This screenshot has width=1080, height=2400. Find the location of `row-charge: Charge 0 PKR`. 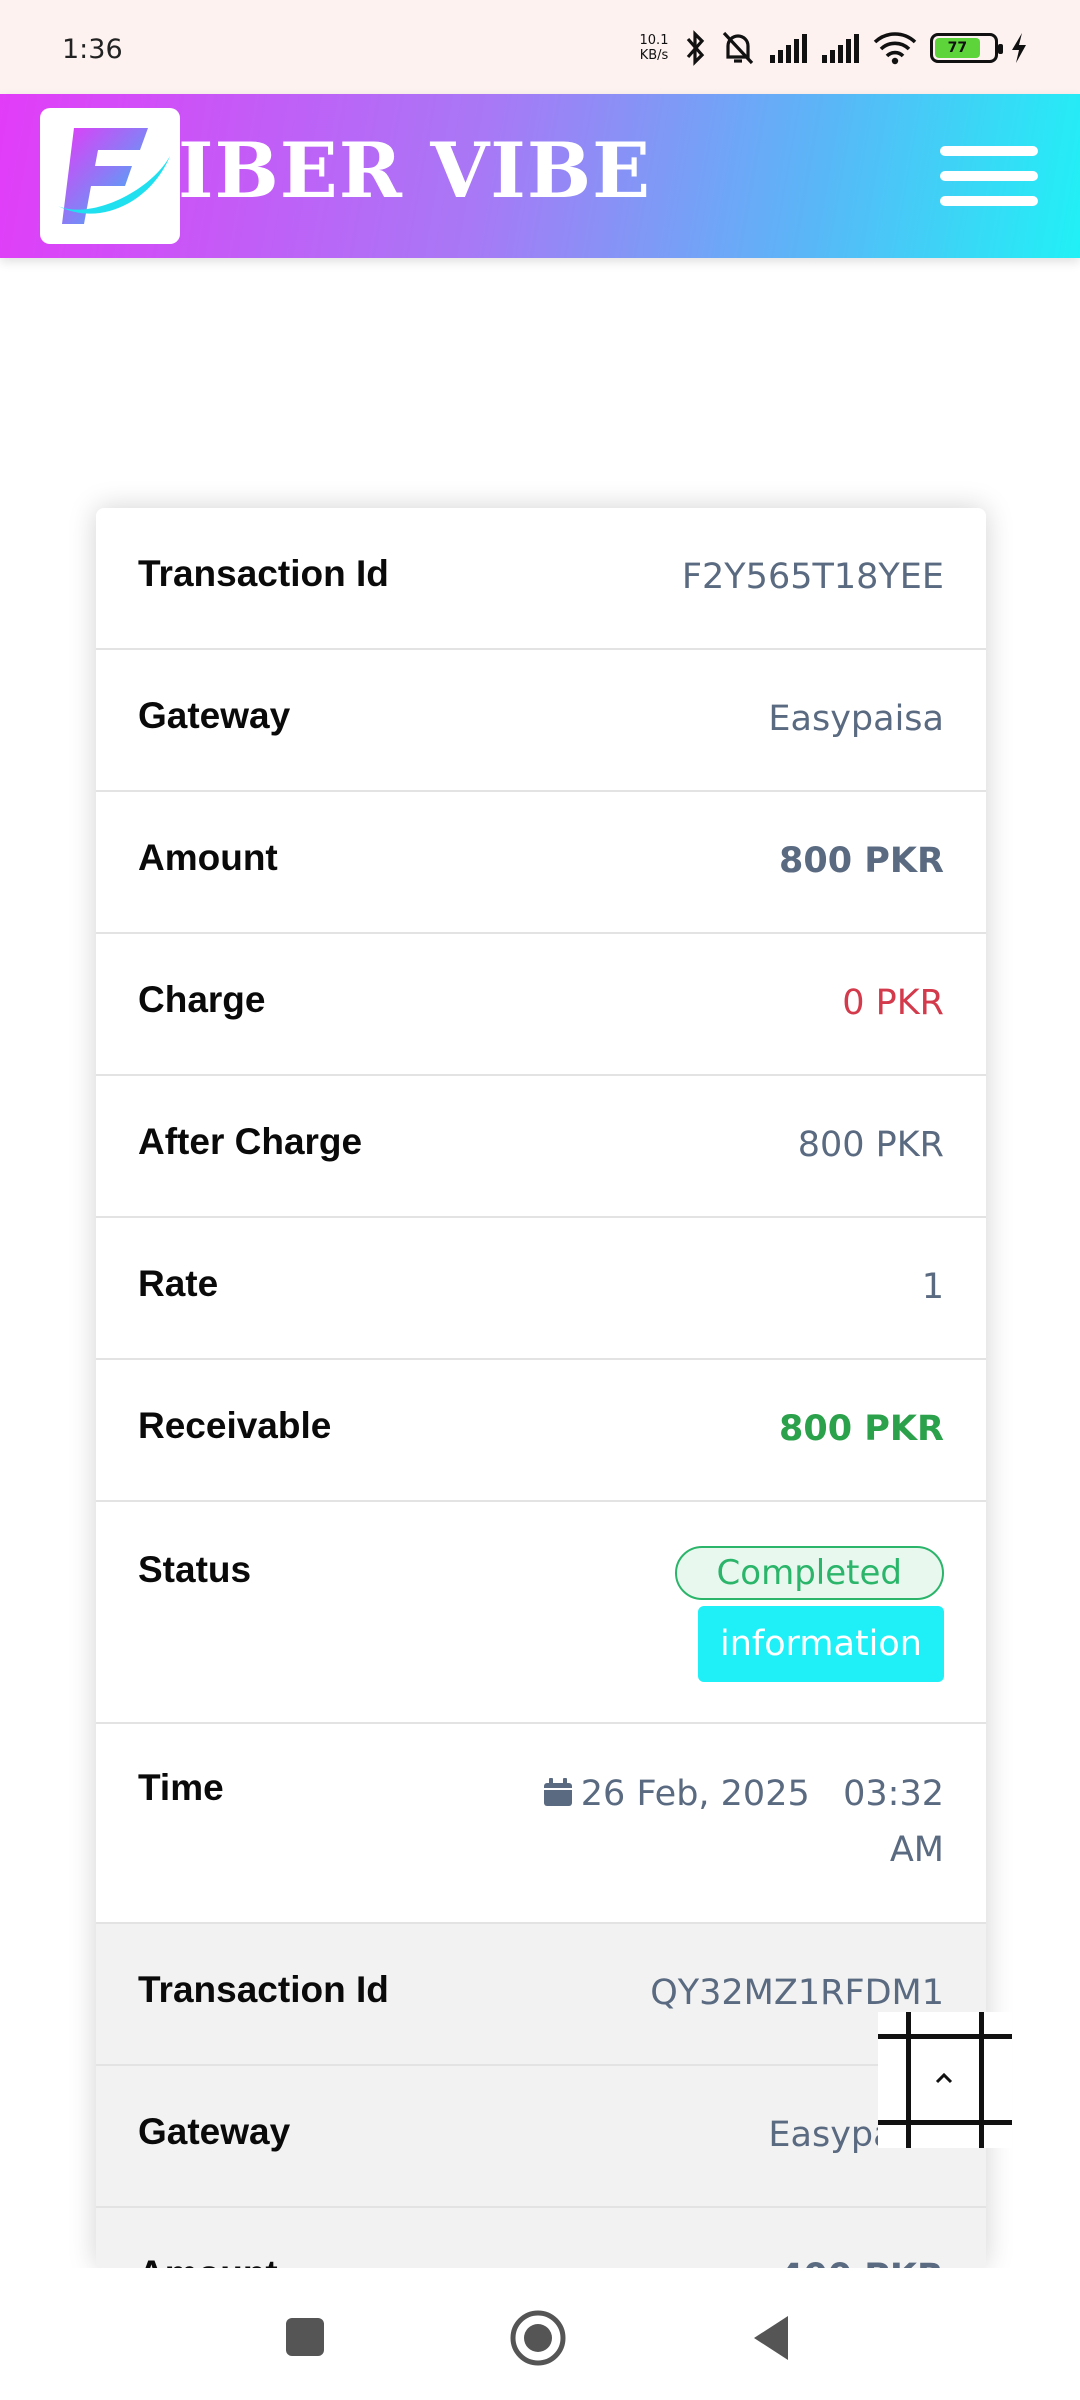

row-charge: Charge 0 PKR is located at coordinates (541, 1005).